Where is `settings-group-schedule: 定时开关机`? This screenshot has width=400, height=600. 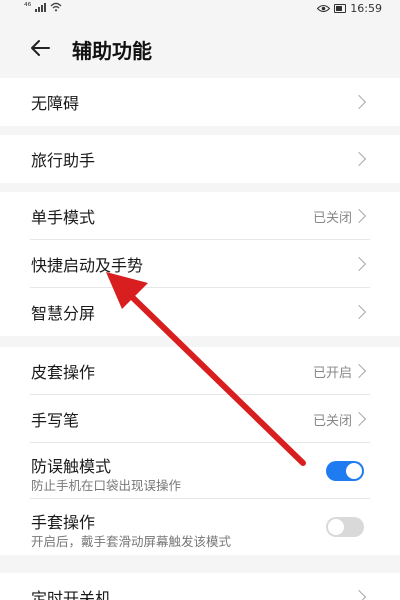 settings-group-schedule: 定时开关机 is located at coordinates (200, 586).